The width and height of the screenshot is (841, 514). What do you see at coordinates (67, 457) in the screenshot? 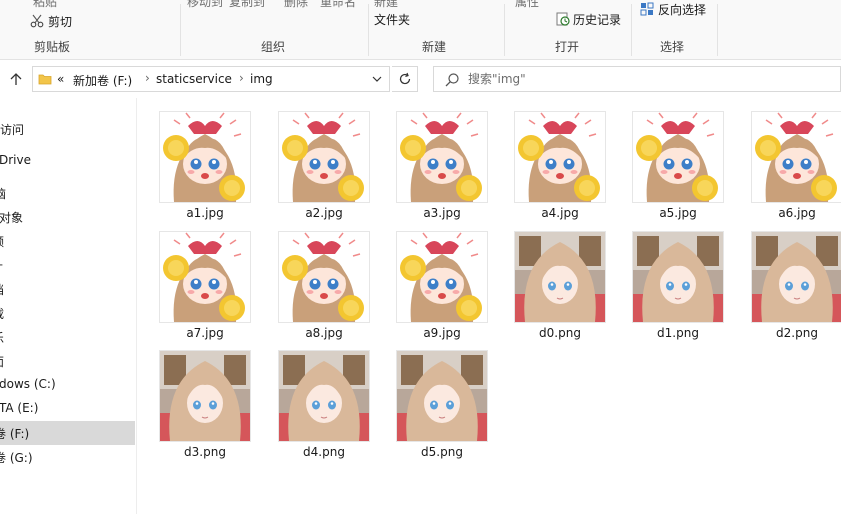
I see `sidebar-item-drive-g: 卷 (G:)` at bounding box center [67, 457].